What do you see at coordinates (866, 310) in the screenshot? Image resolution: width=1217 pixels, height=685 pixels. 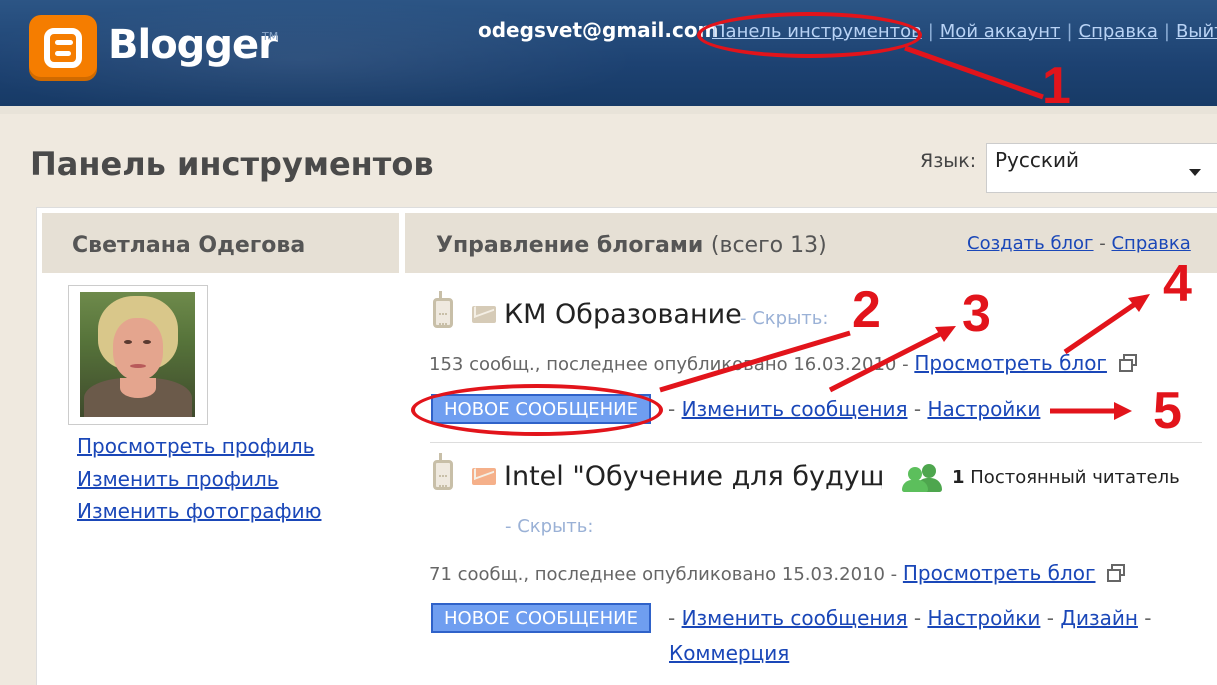 I see `annotation-number-2: 2` at bounding box center [866, 310].